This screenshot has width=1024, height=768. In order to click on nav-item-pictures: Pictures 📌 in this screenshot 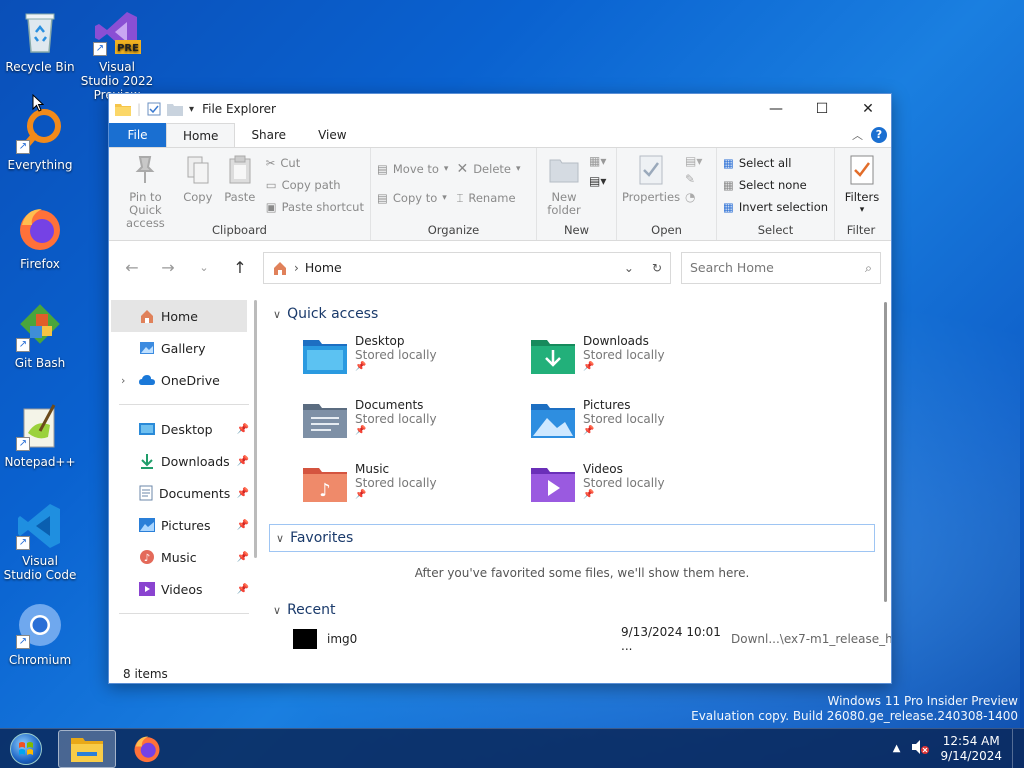, I will do `click(184, 525)`.